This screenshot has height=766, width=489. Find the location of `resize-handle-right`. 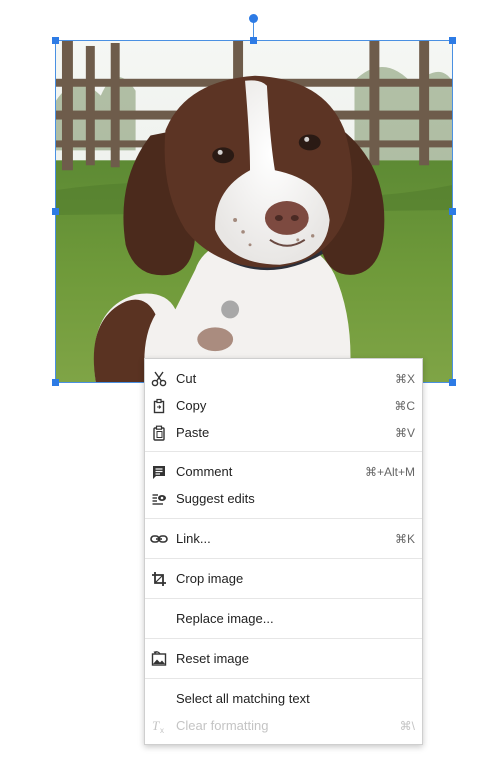

resize-handle-right is located at coordinates (452, 211).